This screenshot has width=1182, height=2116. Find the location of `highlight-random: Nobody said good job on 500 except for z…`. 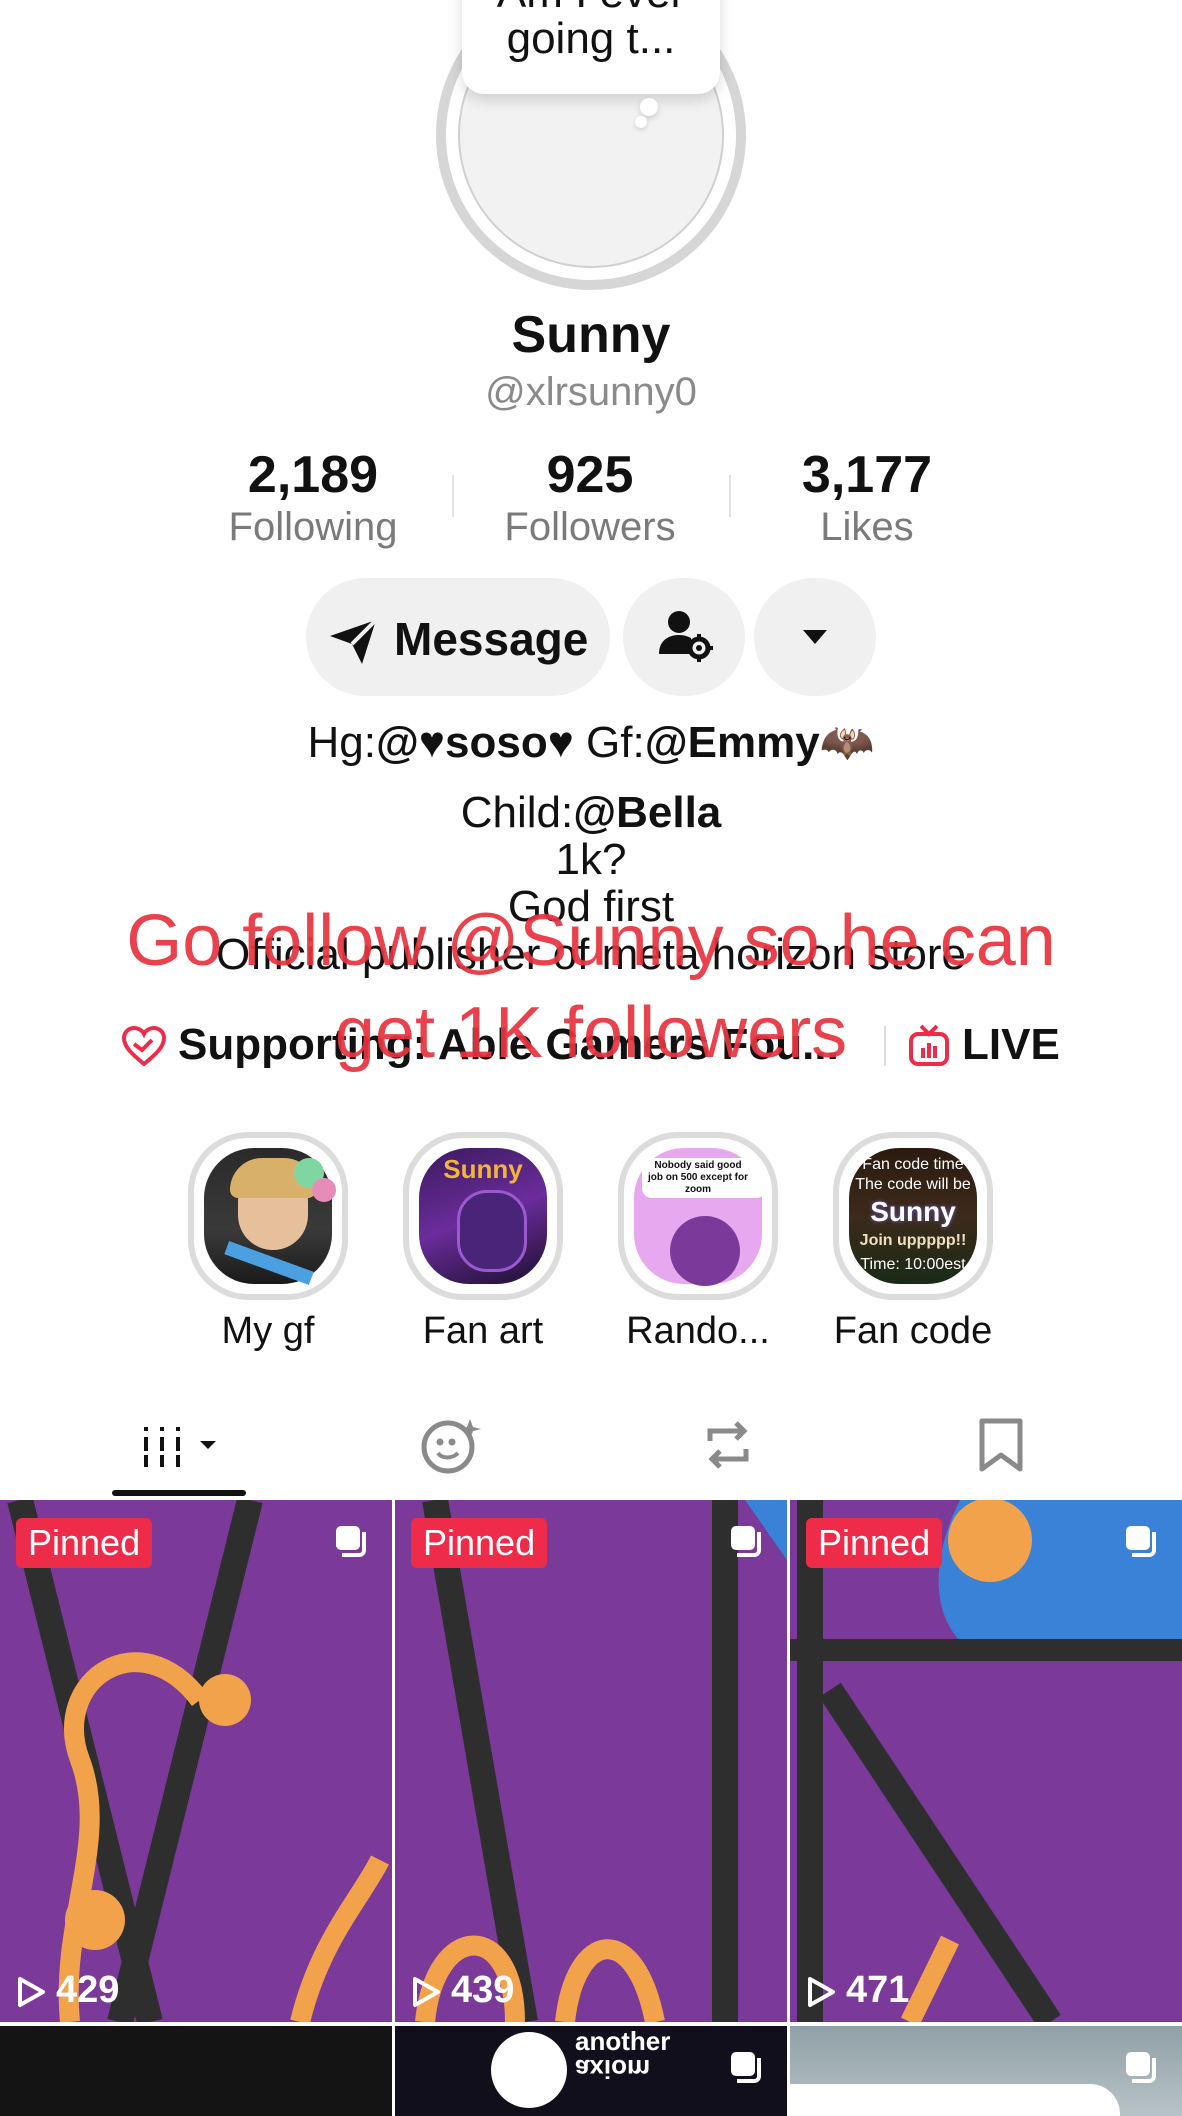

highlight-random: Nobody said good job on 500 except for z… is located at coordinates (698, 1242).